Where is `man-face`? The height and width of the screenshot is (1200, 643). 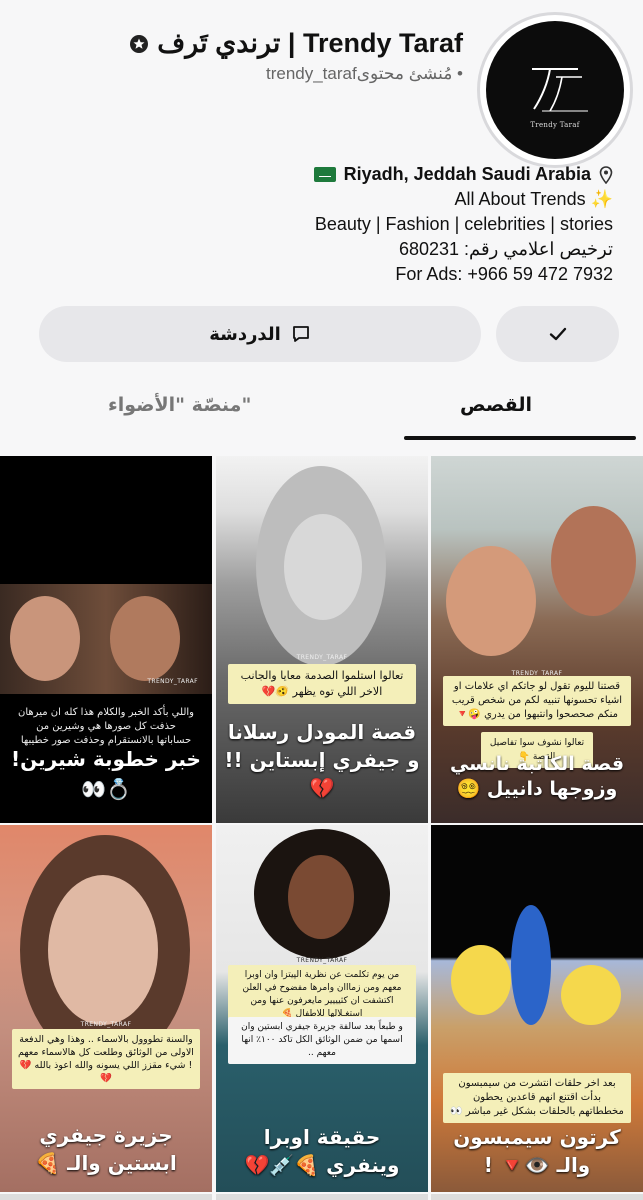 man-face is located at coordinates (593, 561).